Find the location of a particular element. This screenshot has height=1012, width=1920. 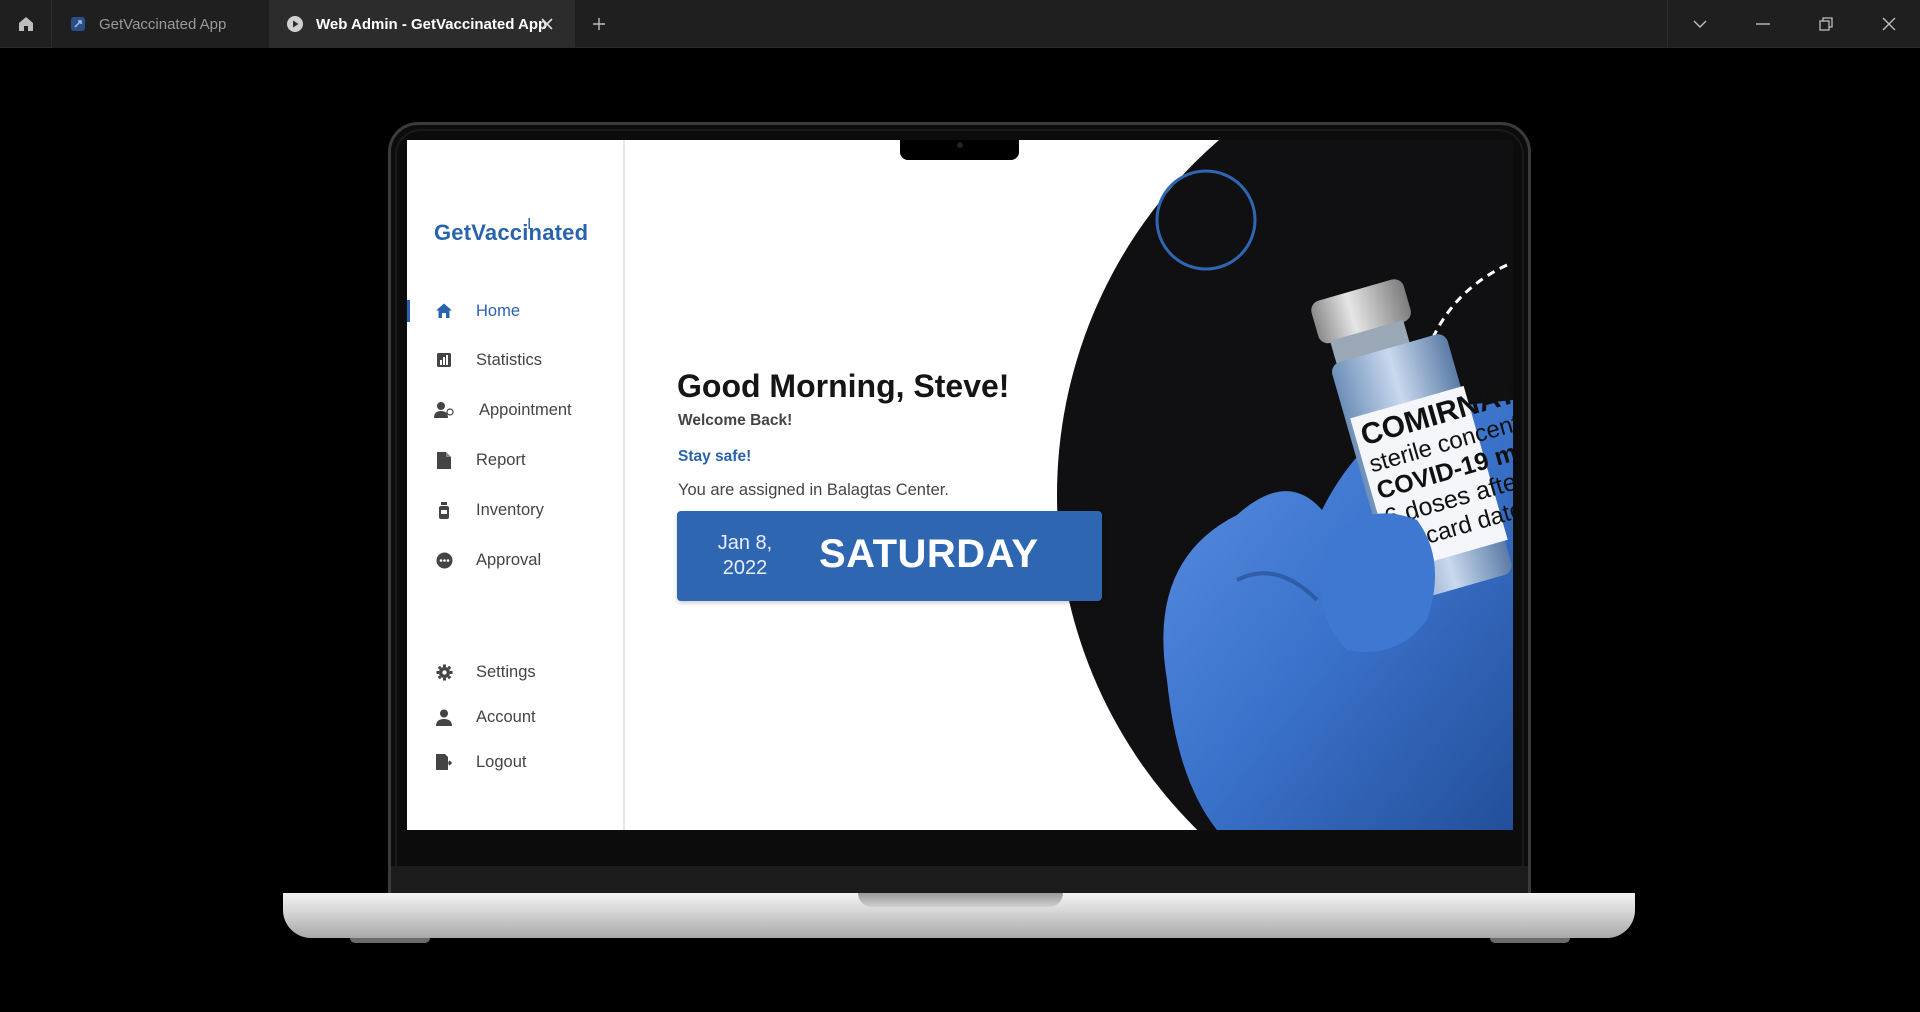

vial-label-line: 6 doses after is located at coordinates (1447, 498).